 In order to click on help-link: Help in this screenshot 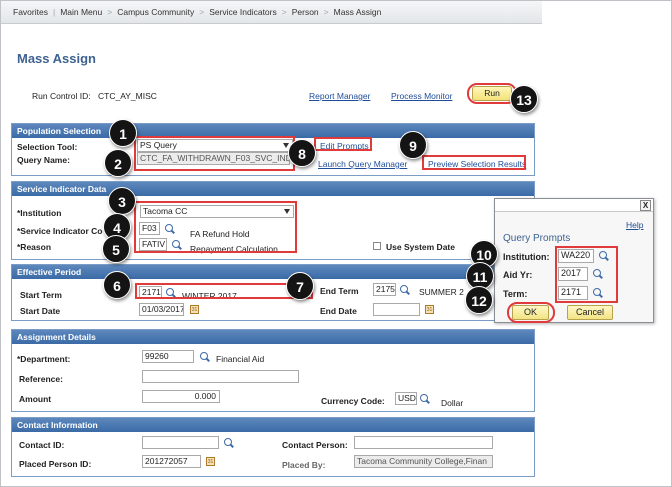, I will do `click(634, 225)`.